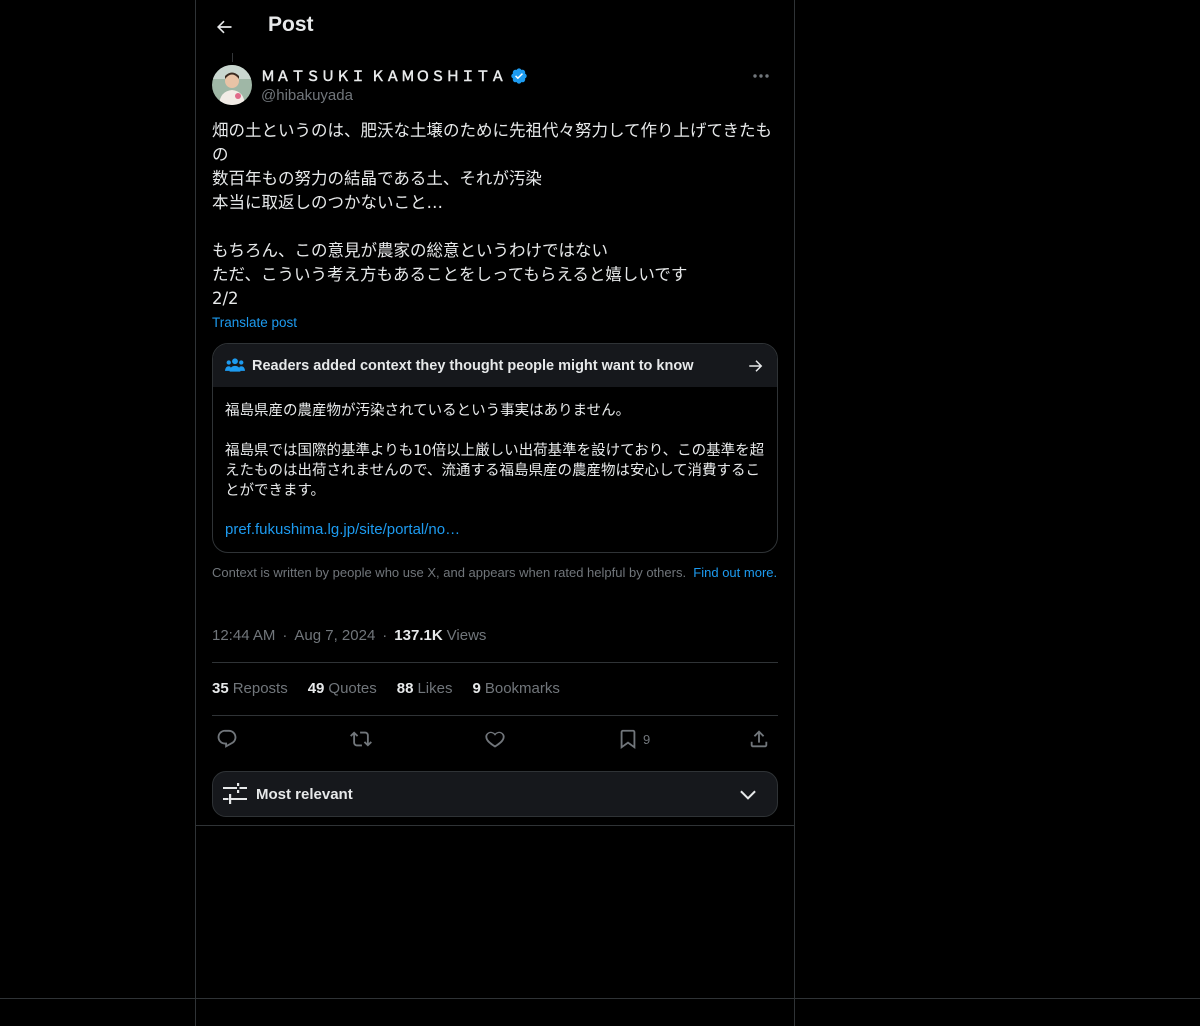  Describe the element at coordinates (428, 411) in the screenshot. I see `note-paragraph: 福島県産の農産物が汚染されているという事実はありません。` at that location.